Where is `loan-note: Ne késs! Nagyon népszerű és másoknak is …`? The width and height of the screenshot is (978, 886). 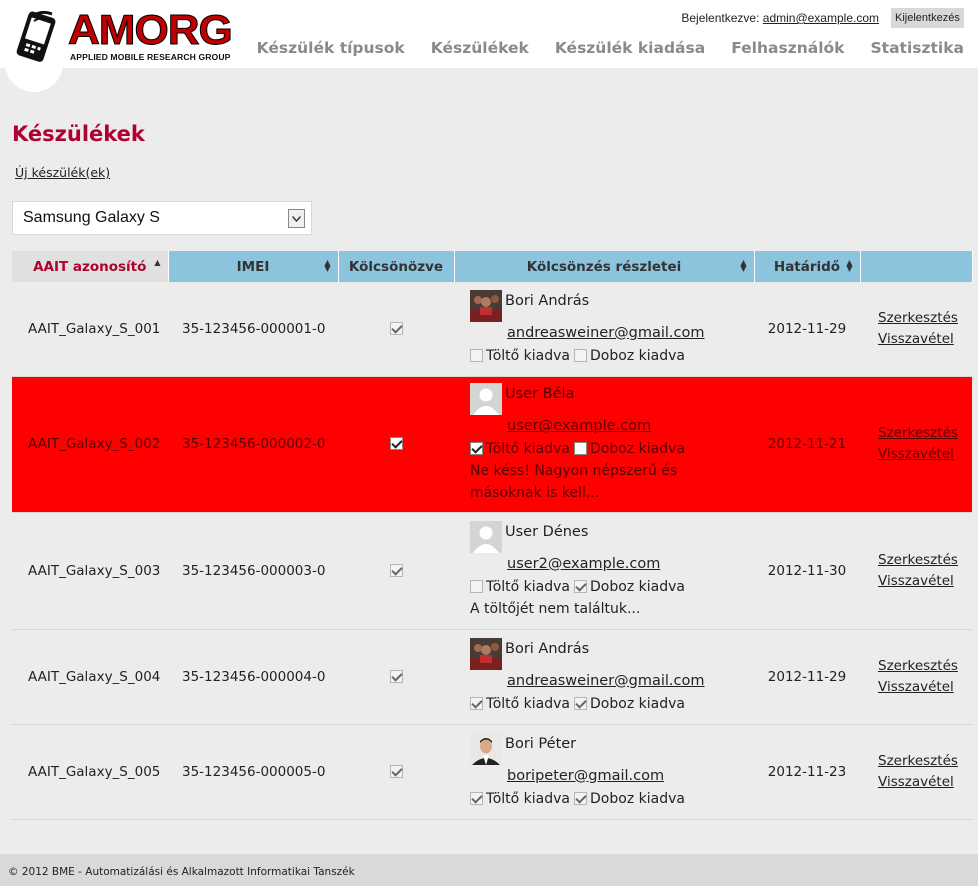 loan-note: Ne késs! Nagyon népszerű és másoknak is … is located at coordinates (574, 482).